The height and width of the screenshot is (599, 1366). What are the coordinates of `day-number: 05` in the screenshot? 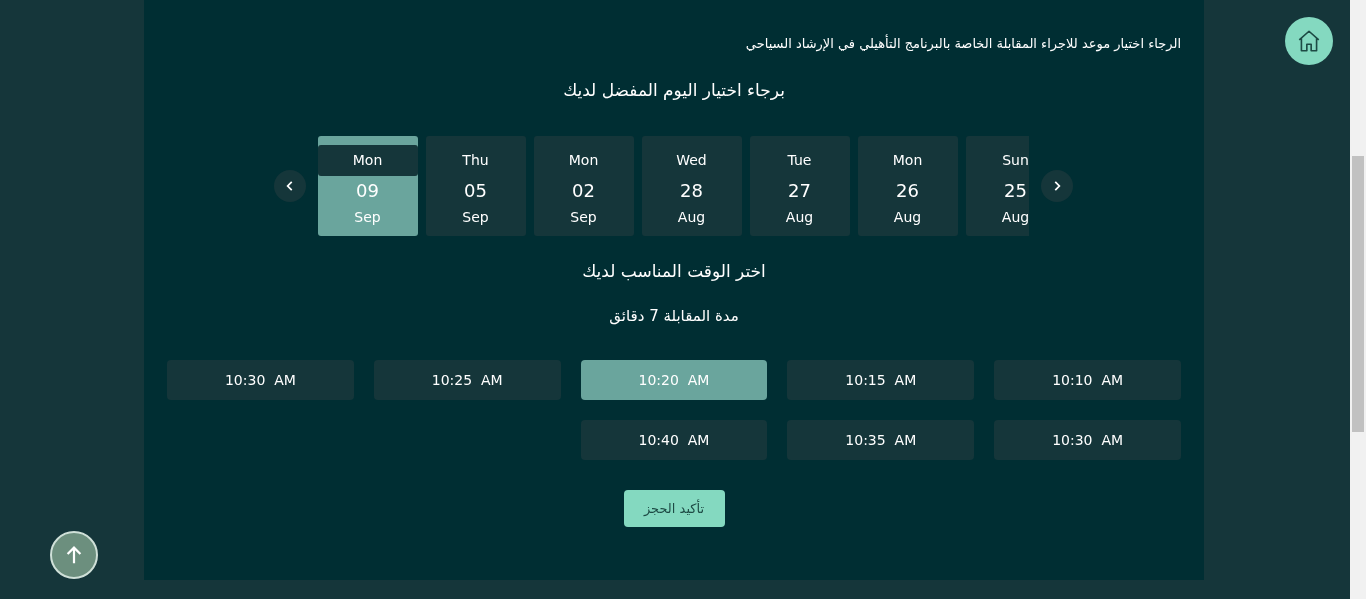 It's located at (475, 191).